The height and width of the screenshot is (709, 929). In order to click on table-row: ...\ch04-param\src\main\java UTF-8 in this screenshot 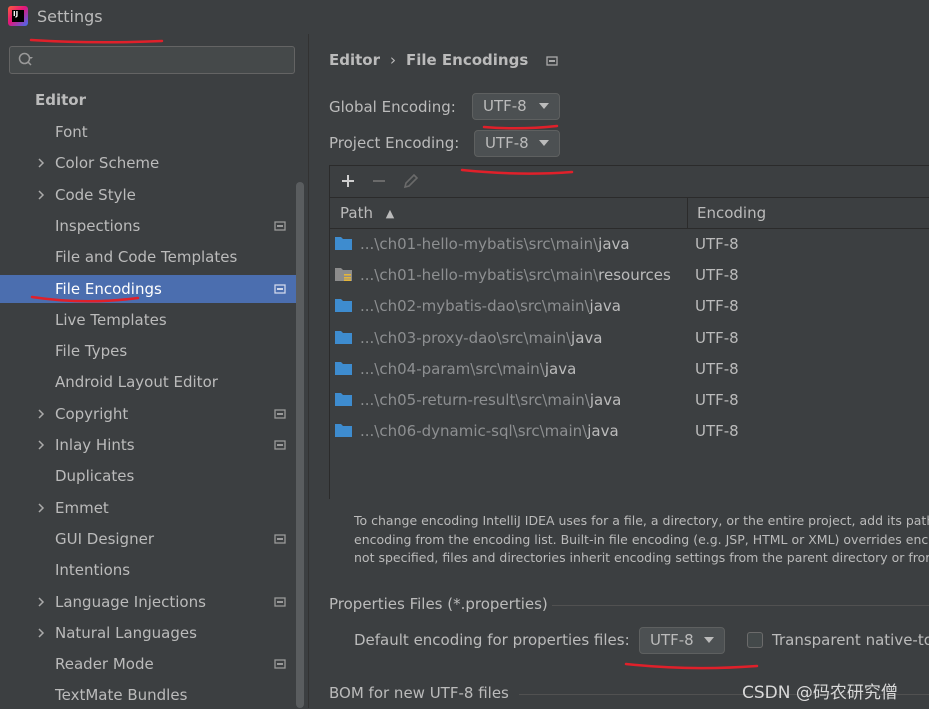, I will do `click(629, 369)`.